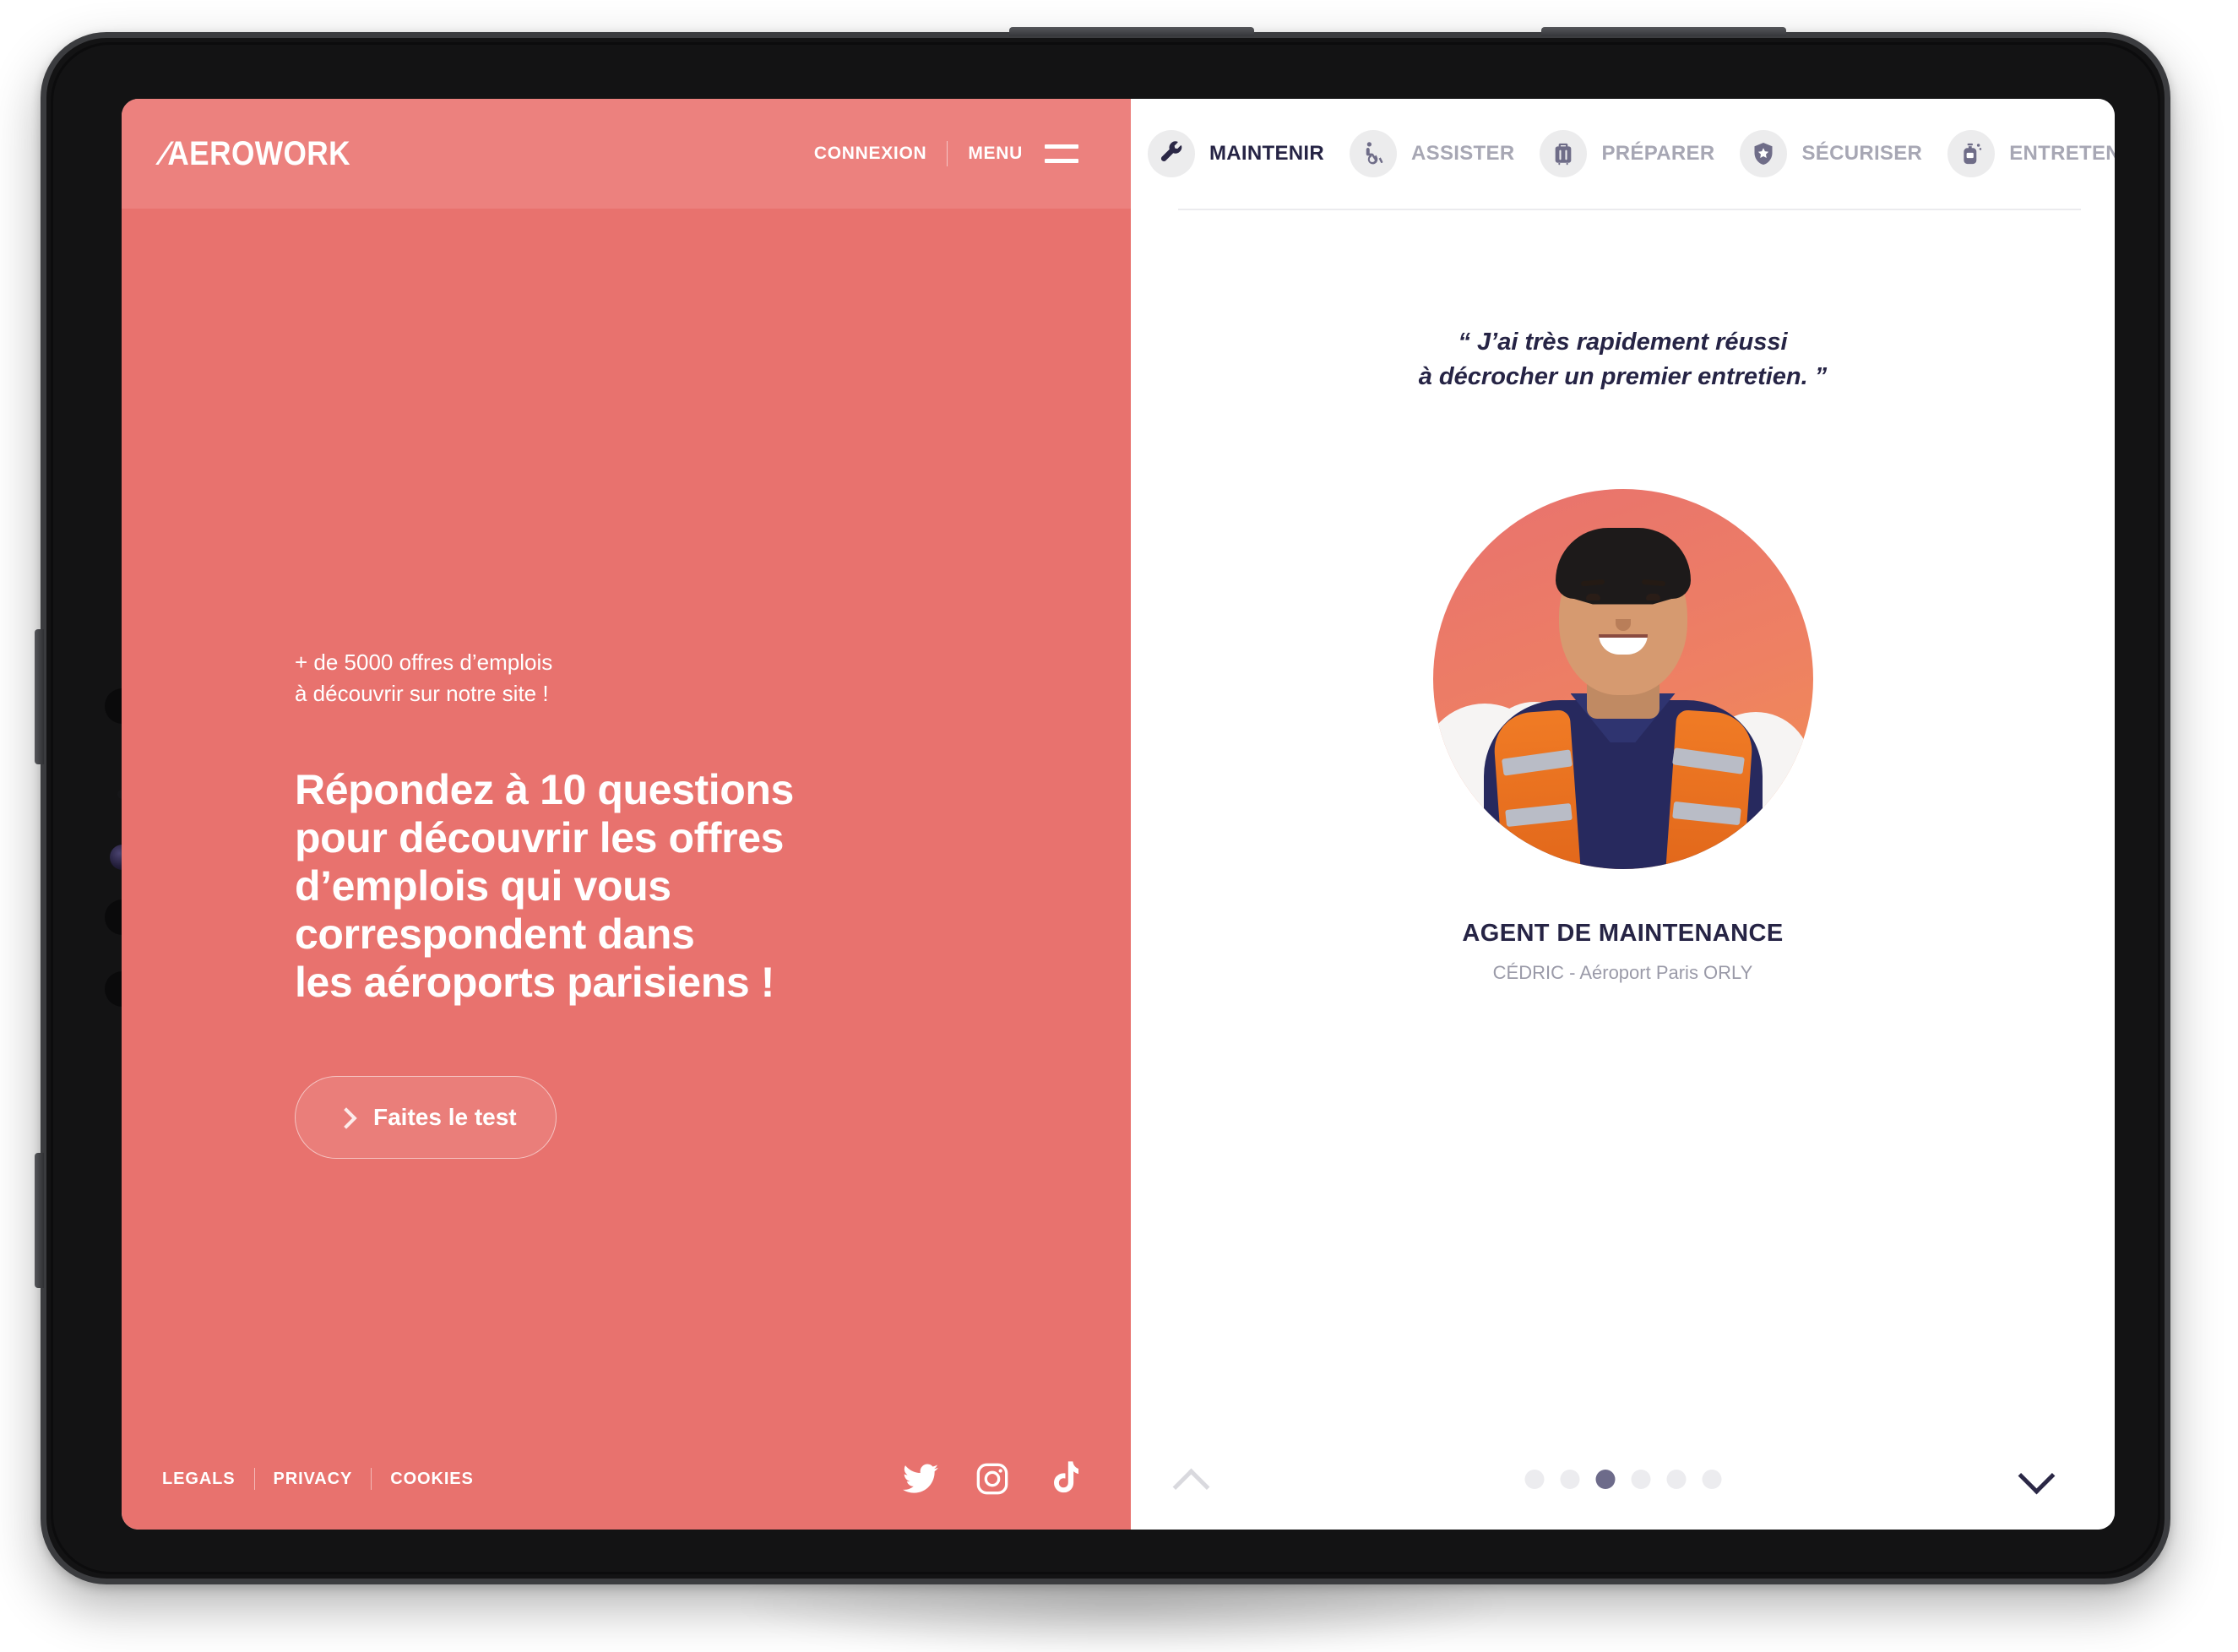  What do you see at coordinates (445, 1117) in the screenshot?
I see `cta-label: Faites le test` at bounding box center [445, 1117].